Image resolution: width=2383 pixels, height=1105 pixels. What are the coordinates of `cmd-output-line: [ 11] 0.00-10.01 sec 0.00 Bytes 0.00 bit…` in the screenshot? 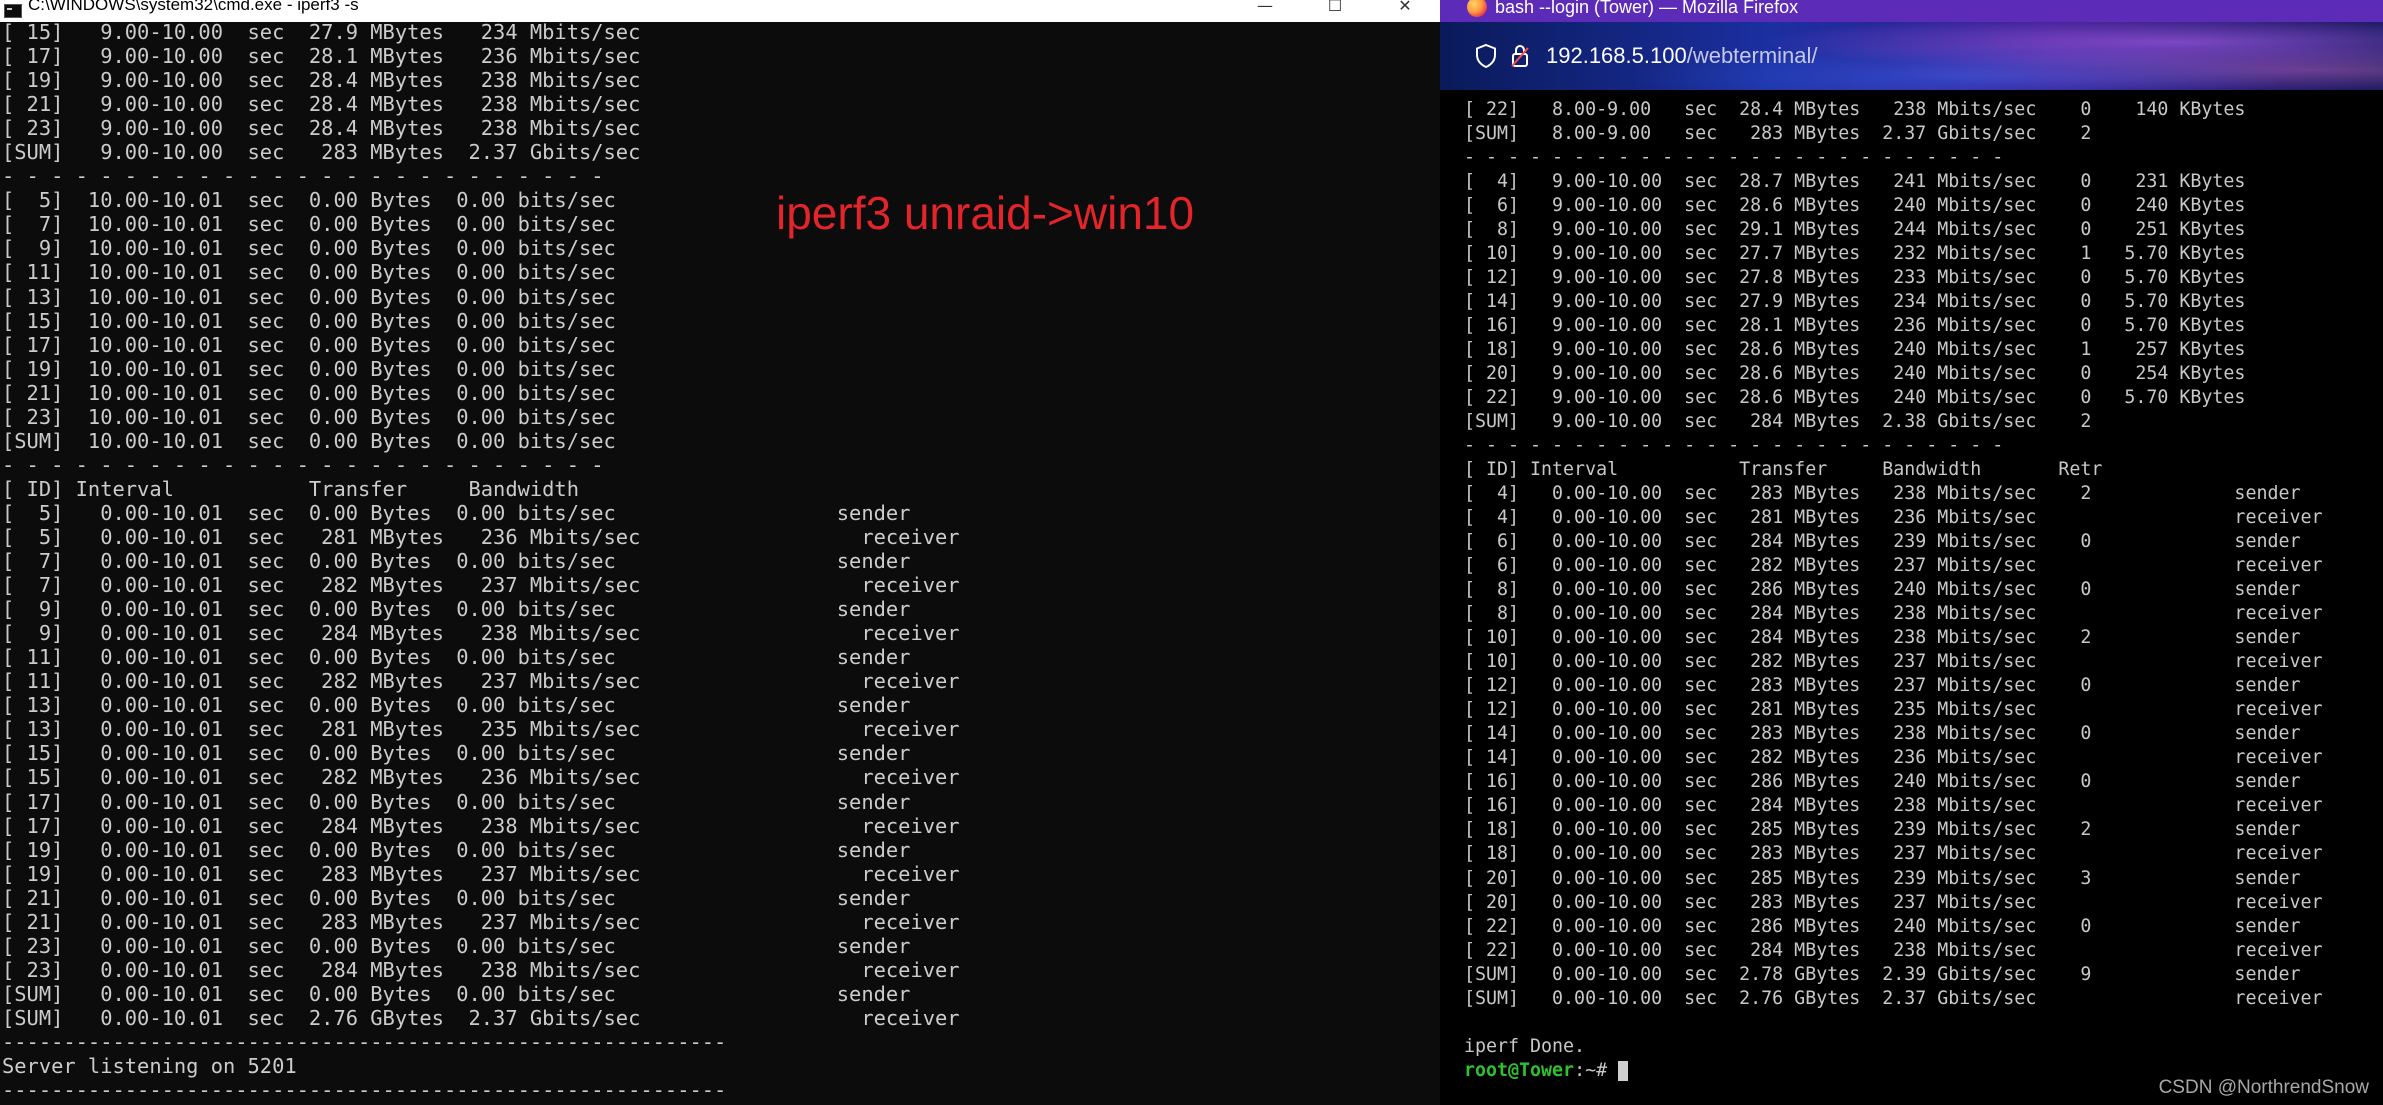 It's located at (456, 657).